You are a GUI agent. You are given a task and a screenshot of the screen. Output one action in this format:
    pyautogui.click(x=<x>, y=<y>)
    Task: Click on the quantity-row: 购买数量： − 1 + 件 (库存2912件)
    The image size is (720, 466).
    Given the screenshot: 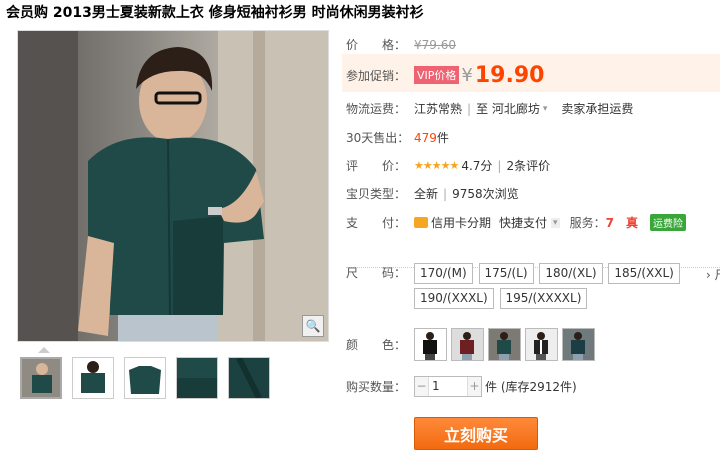 What is the action you would take?
    pyautogui.click(x=461, y=386)
    